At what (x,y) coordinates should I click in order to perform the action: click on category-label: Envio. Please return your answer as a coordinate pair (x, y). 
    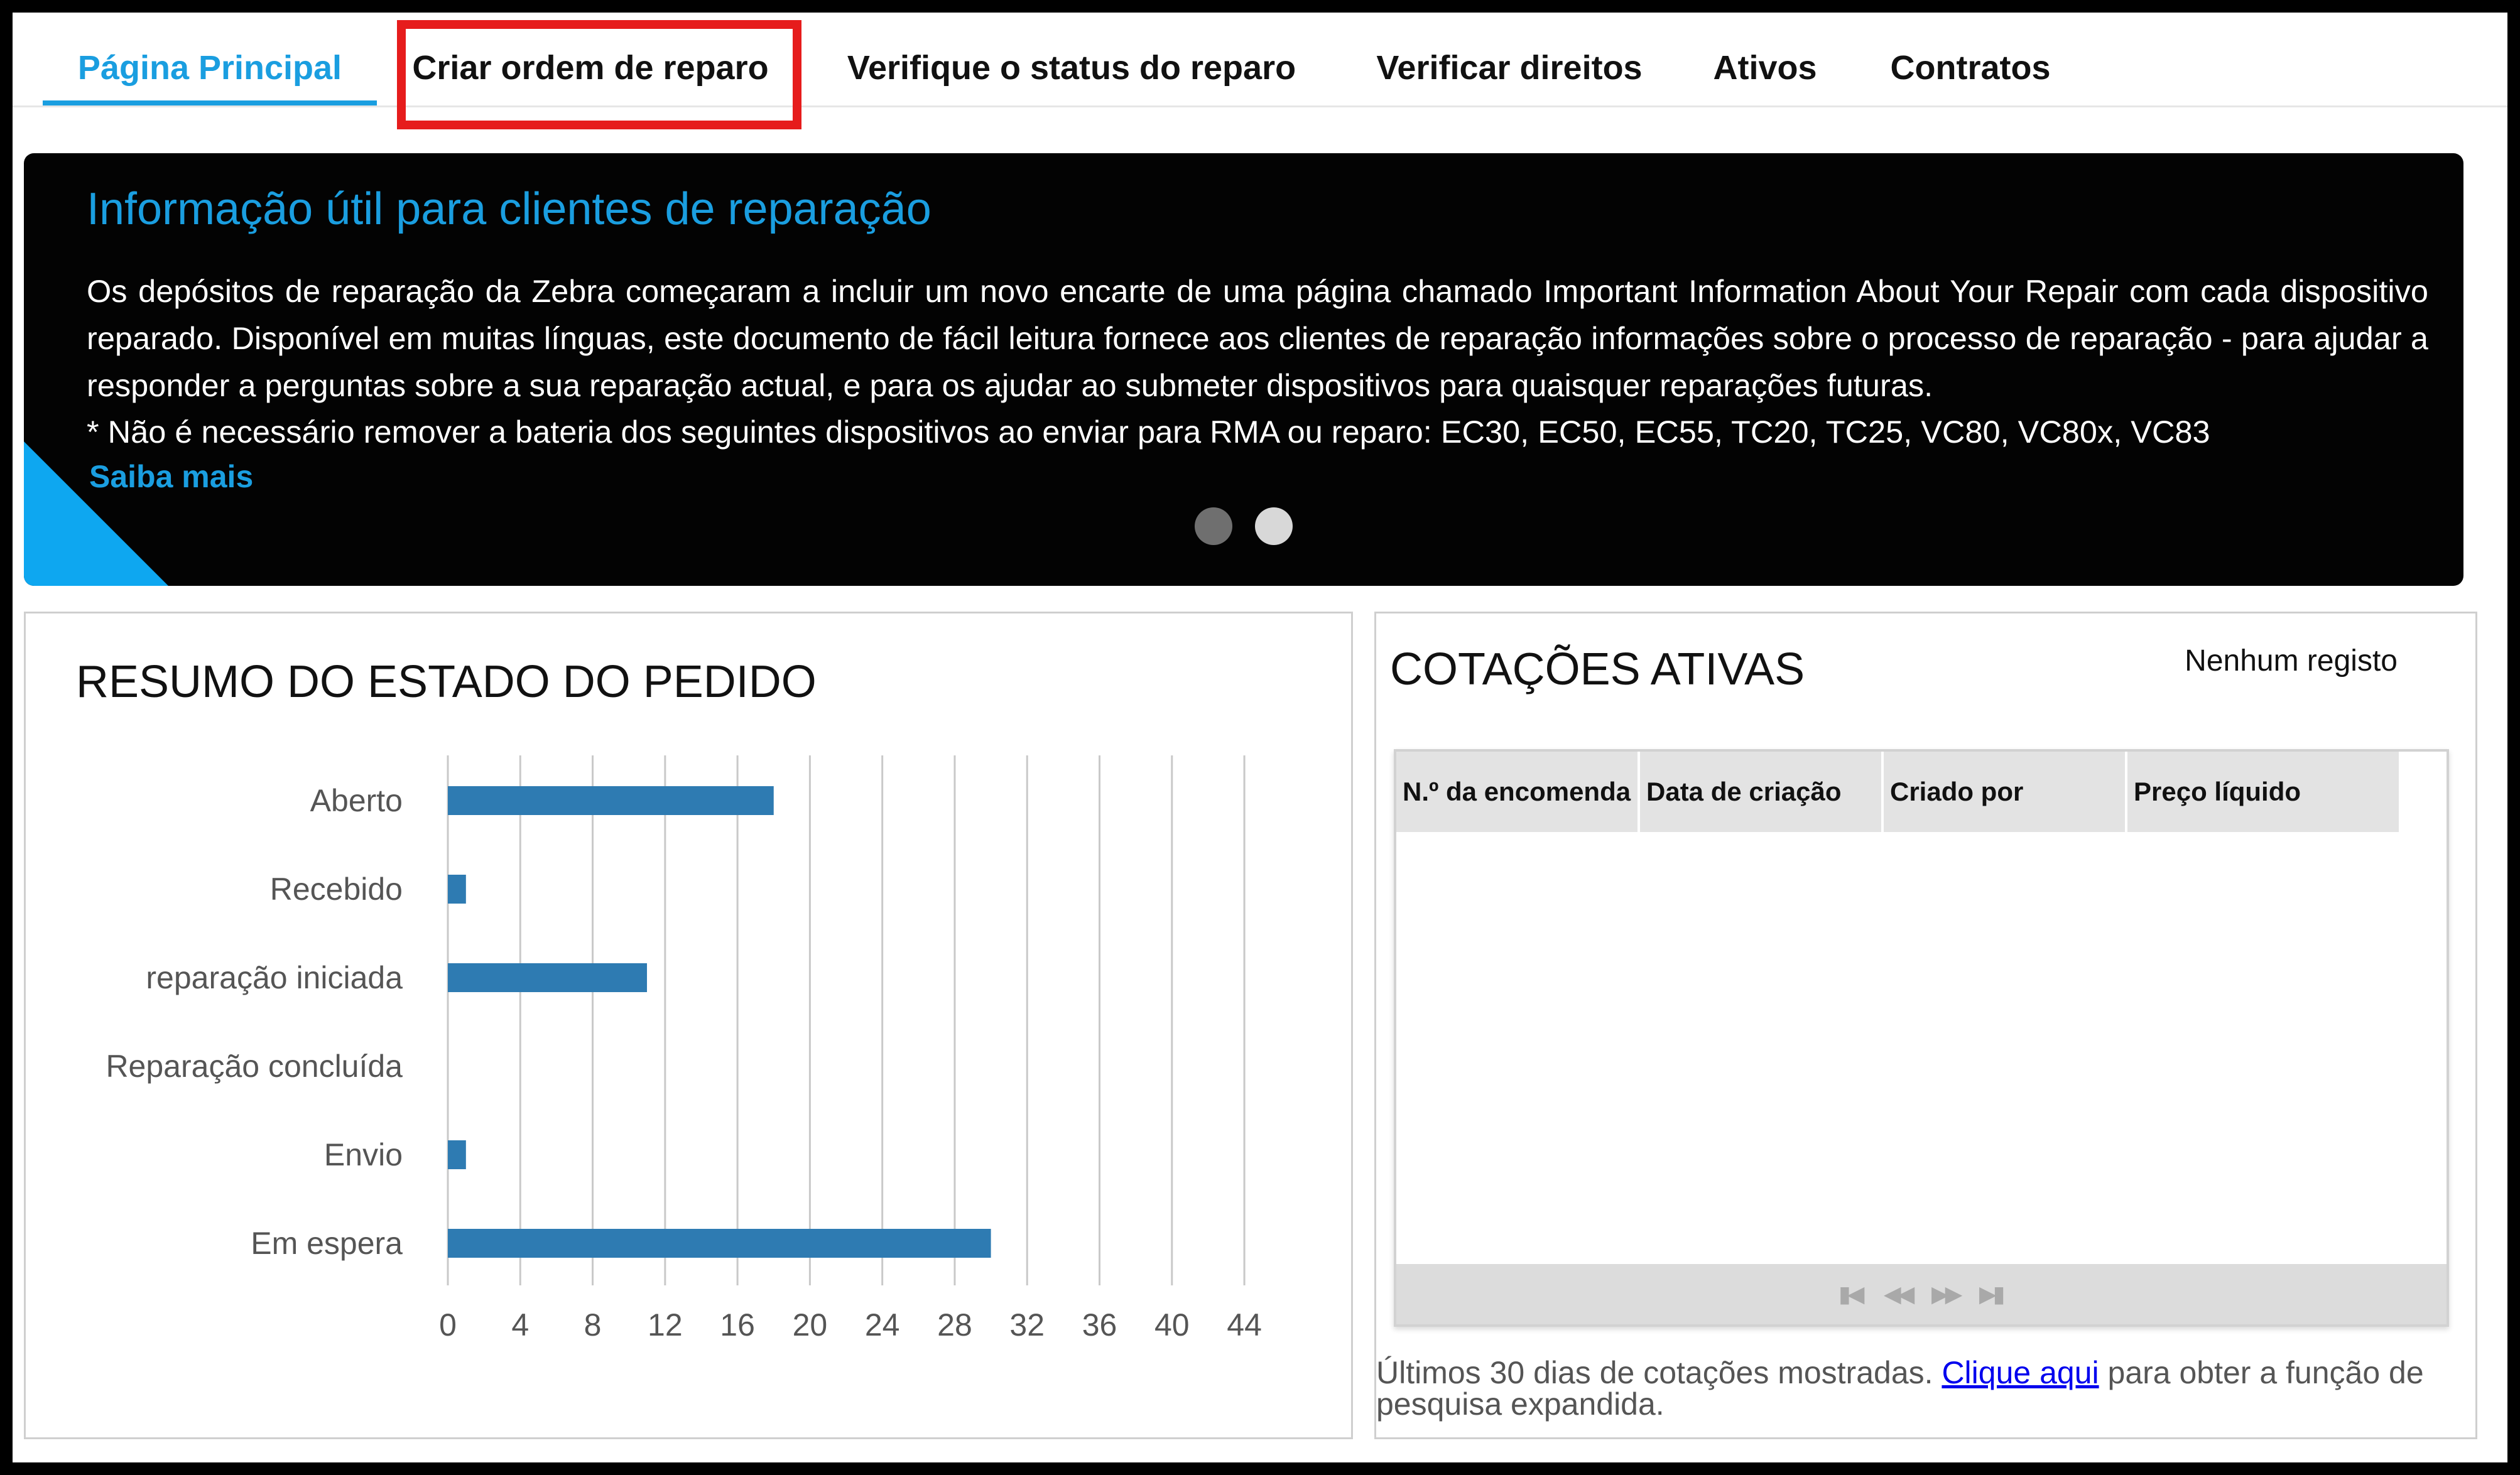
    Looking at the image, I should click on (363, 1154).